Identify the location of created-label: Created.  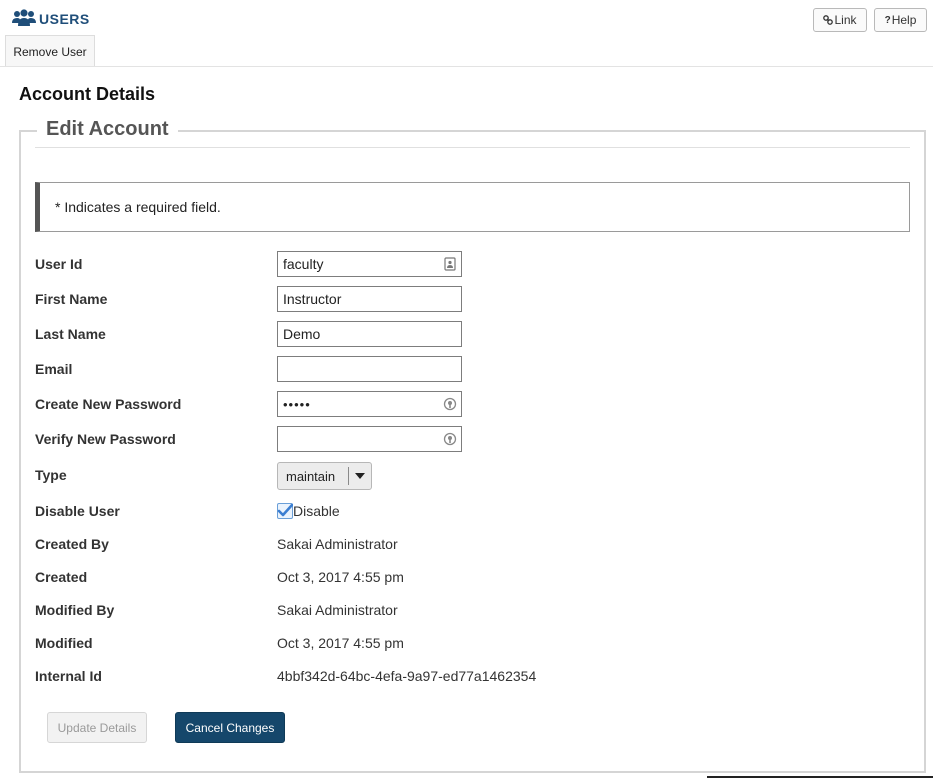
(61, 577).